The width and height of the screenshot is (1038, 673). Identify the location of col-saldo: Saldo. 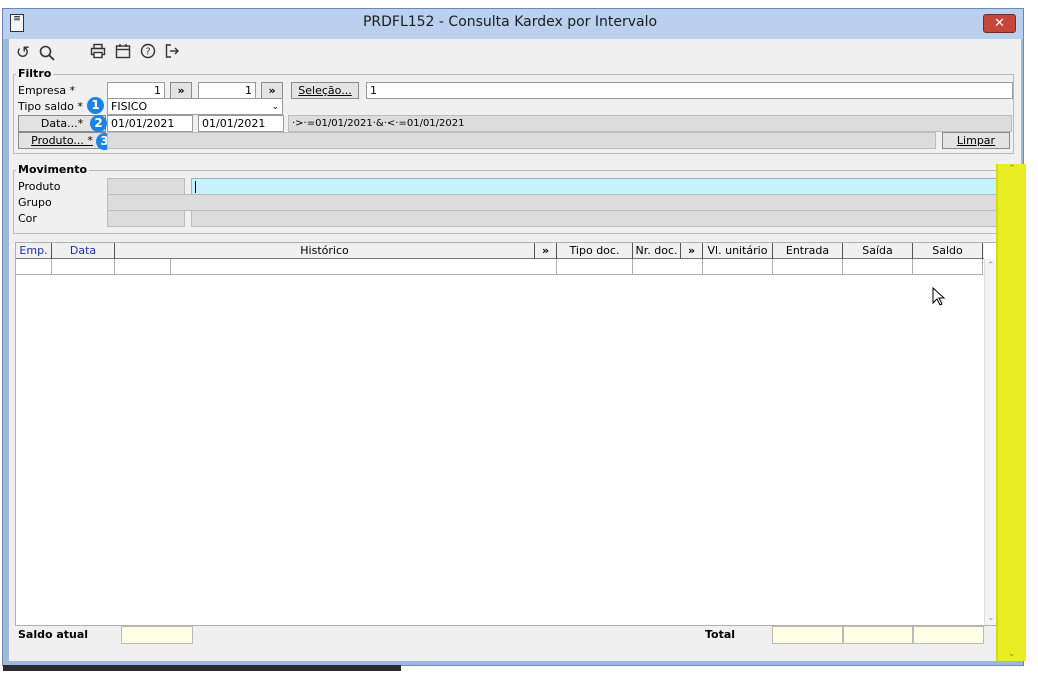
(948, 251).